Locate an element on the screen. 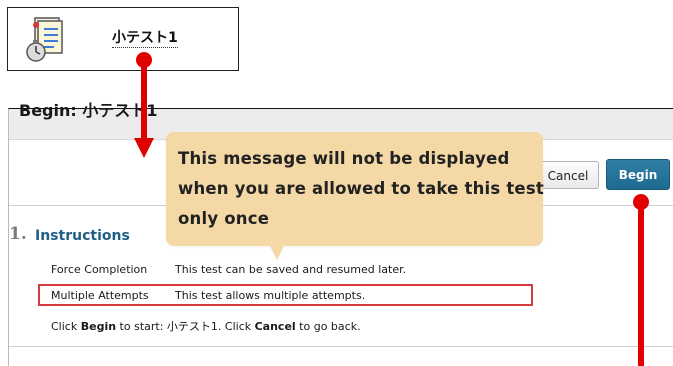 This screenshot has height=366, width=673. callout-line: This message will not be displayed is located at coordinates (344, 158).